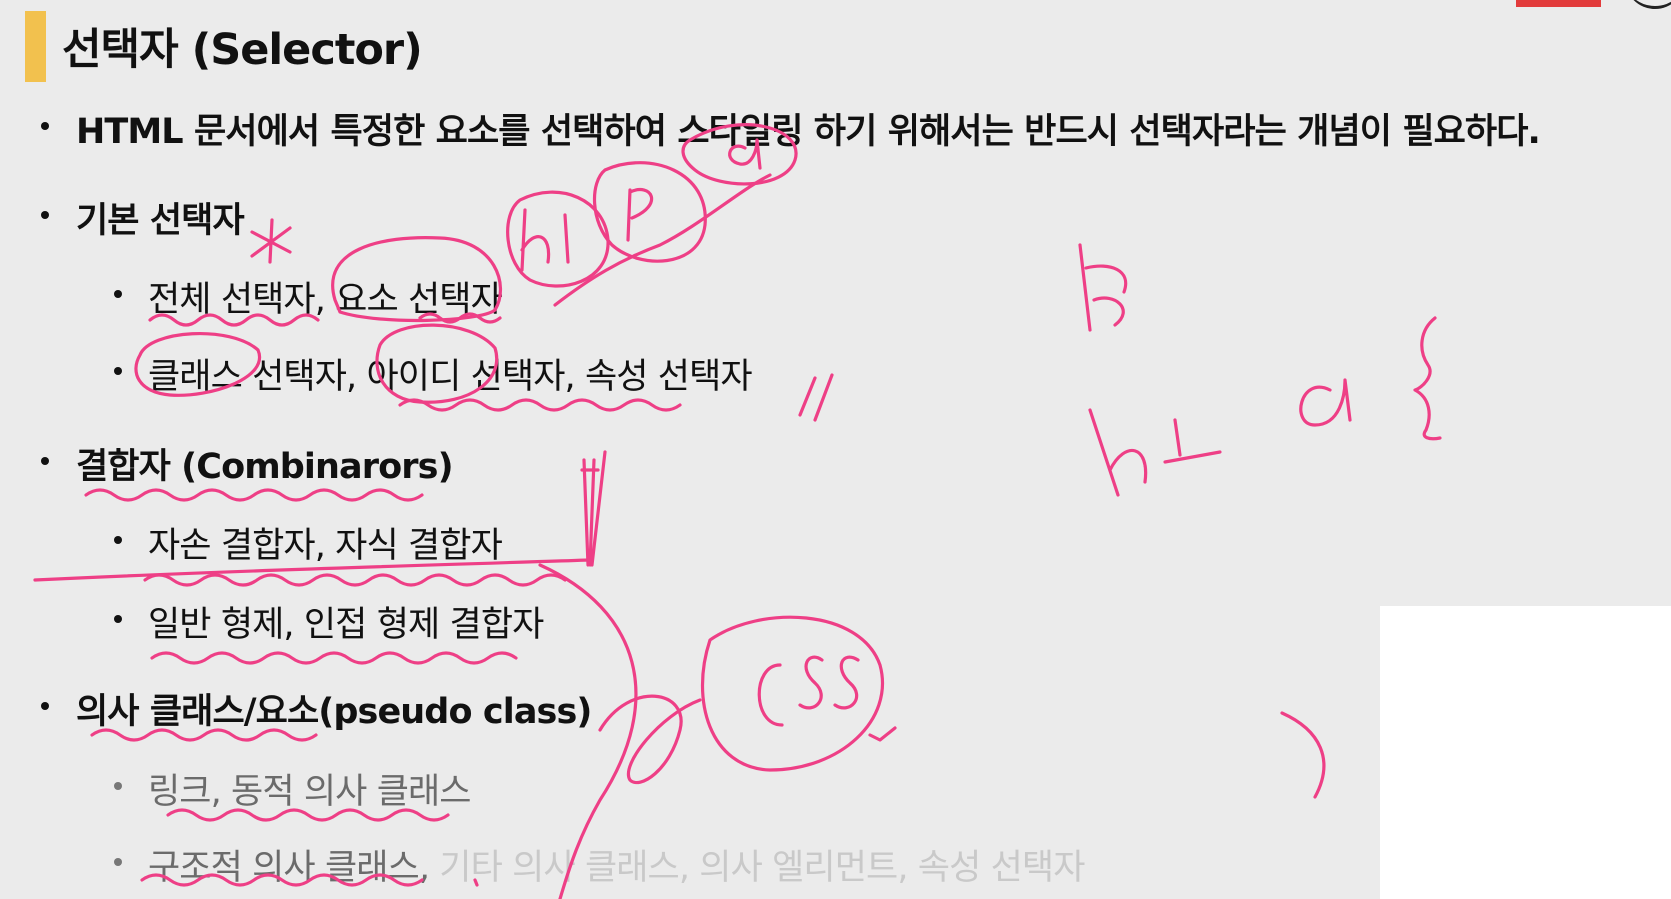  Describe the element at coordinates (1325, 402) in the screenshot. I see `ink-a-handwritten` at that location.